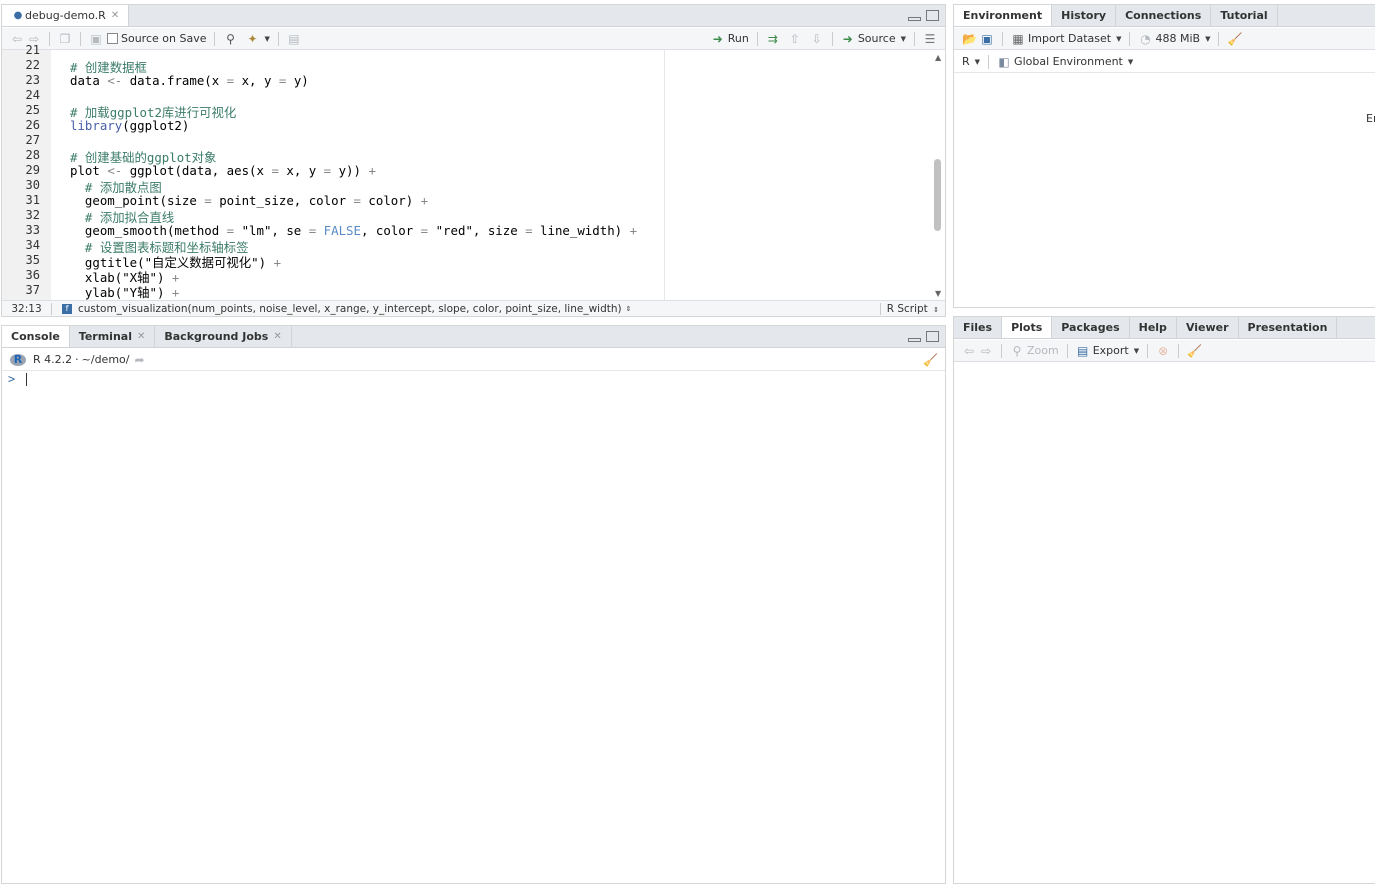 This screenshot has width=1375, height=886. I want to click on memory-pie-icon: ◔, so click(1145, 38).